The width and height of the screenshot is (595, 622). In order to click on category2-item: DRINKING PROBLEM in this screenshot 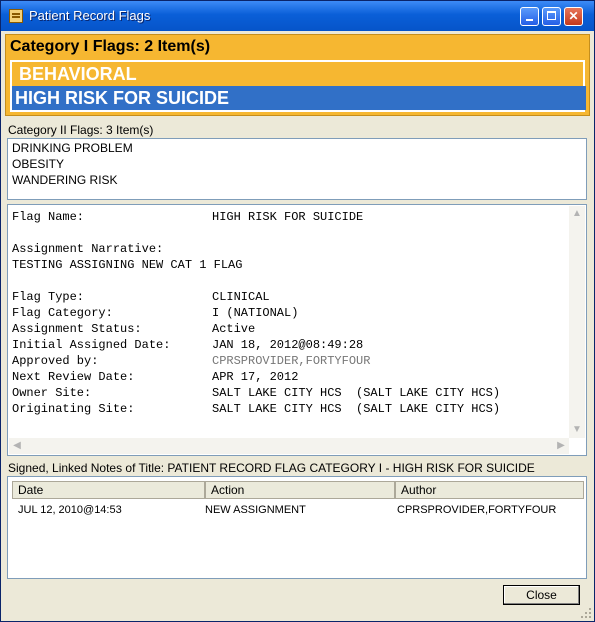, I will do `click(72, 148)`.